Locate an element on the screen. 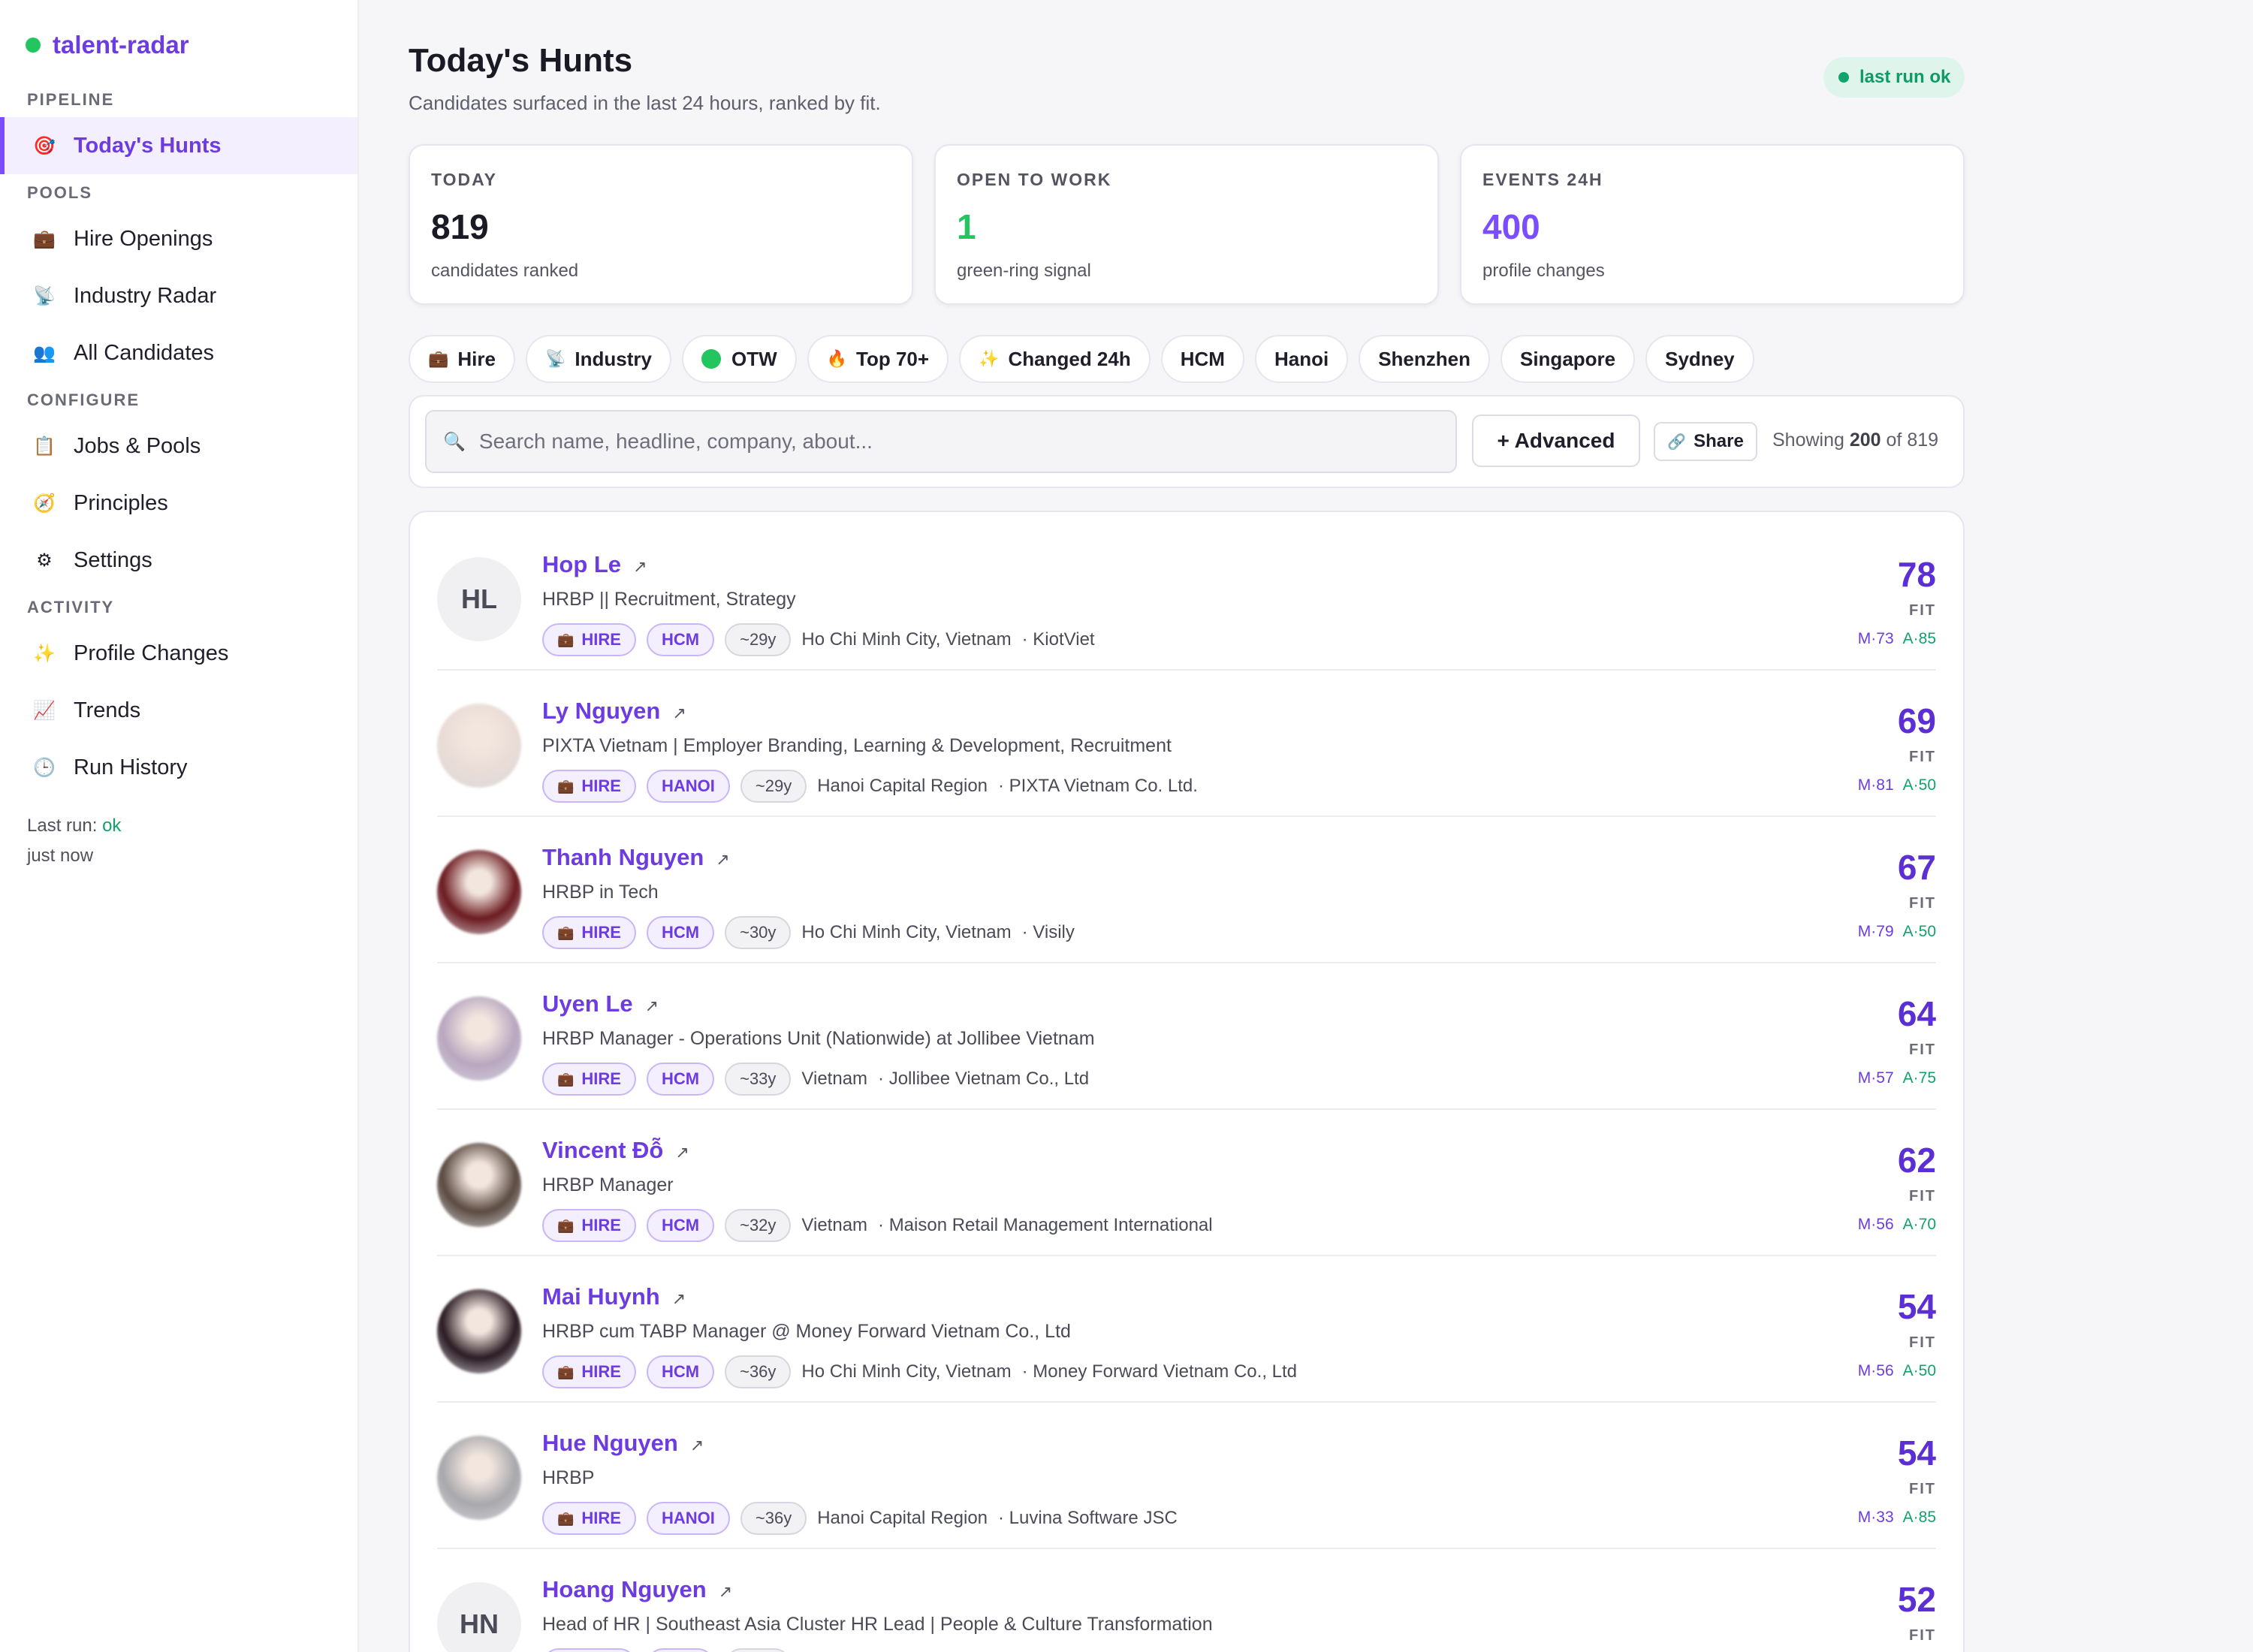 This screenshot has height=1652, width=2253. filter-chip-label: Sydney is located at coordinates (1700, 358).